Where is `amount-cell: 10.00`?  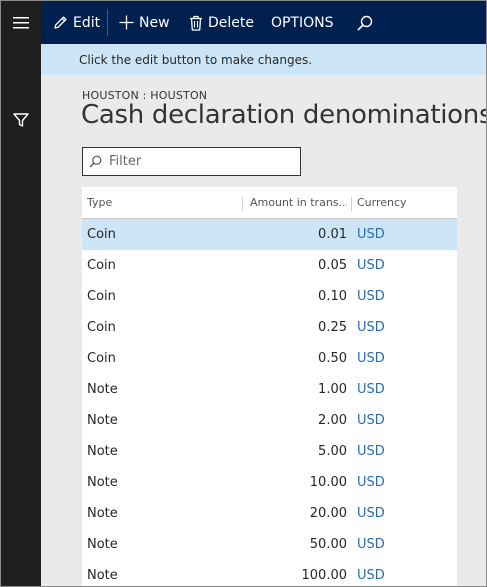 amount-cell: 10.00 is located at coordinates (328, 482).